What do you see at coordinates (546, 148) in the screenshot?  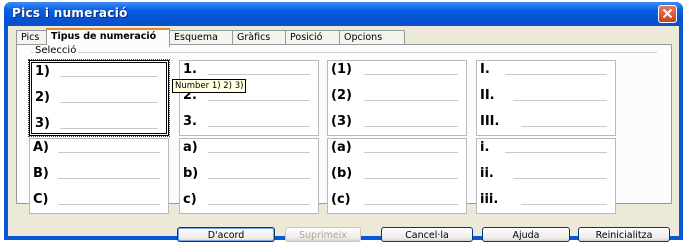 I see `numbering-row: i.` at bounding box center [546, 148].